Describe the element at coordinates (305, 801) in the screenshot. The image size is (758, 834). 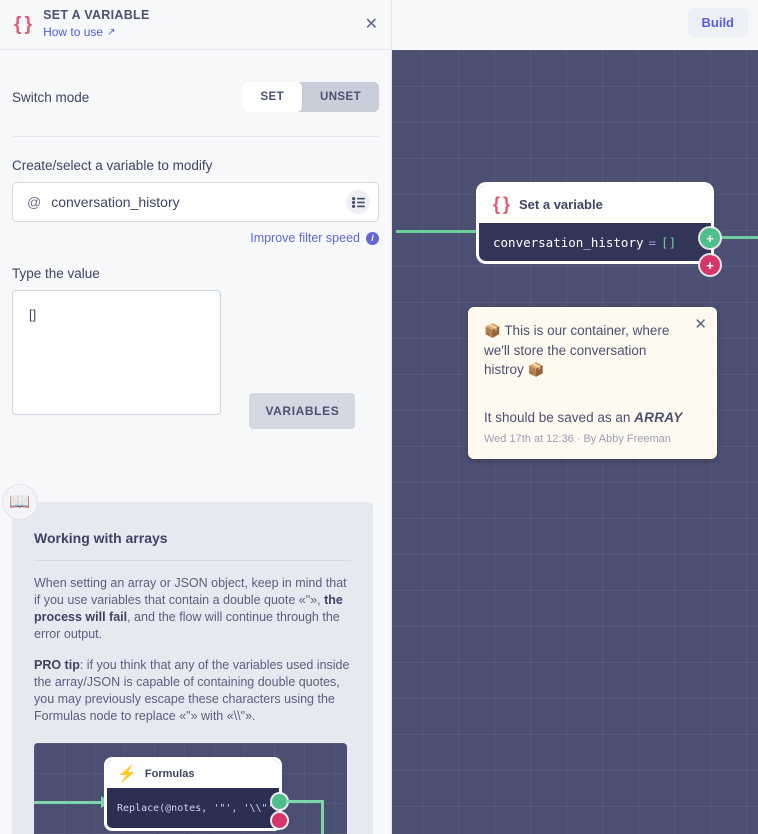
I see `illustration-wire-right` at that location.